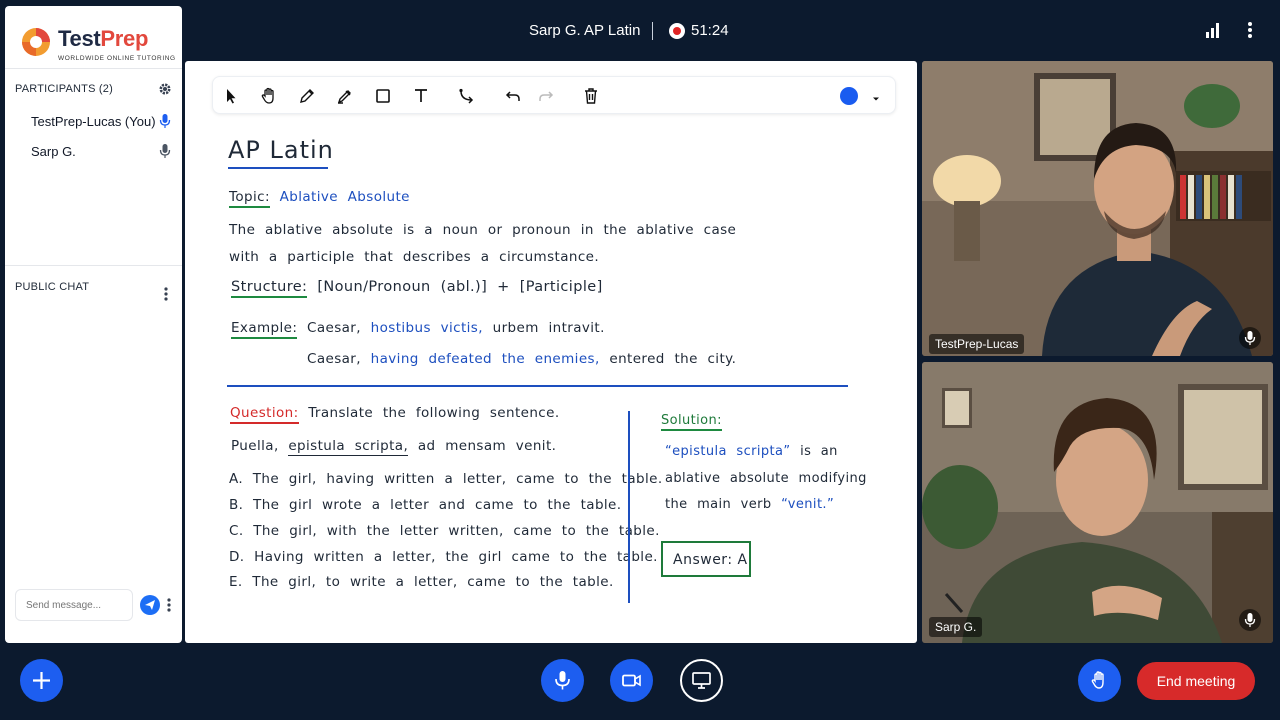 This screenshot has width=1280, height=720. What do you see at coordinates (513, 96) in the screenshot?
I see `undo-icon` at bounding box center [513, 96].